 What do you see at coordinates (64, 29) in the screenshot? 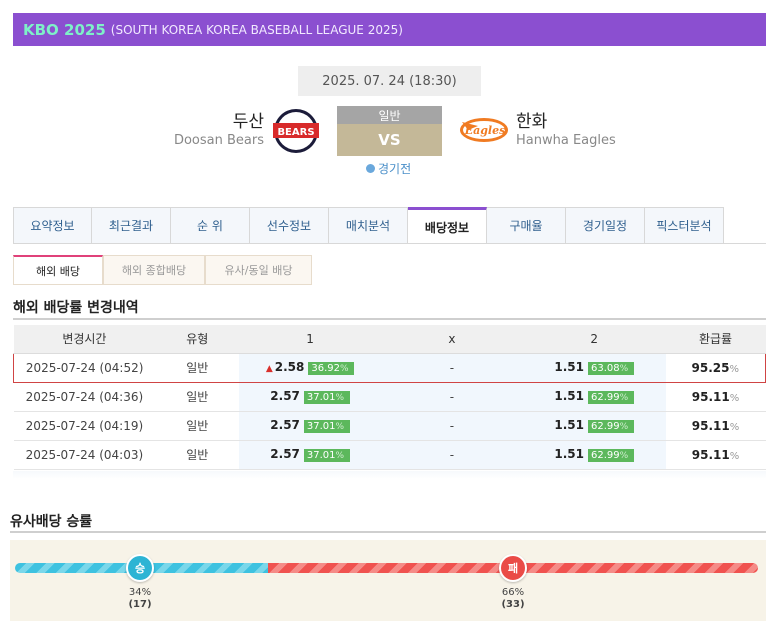
I see `league-name: KBO 2025` at bounding box center [64, 29].